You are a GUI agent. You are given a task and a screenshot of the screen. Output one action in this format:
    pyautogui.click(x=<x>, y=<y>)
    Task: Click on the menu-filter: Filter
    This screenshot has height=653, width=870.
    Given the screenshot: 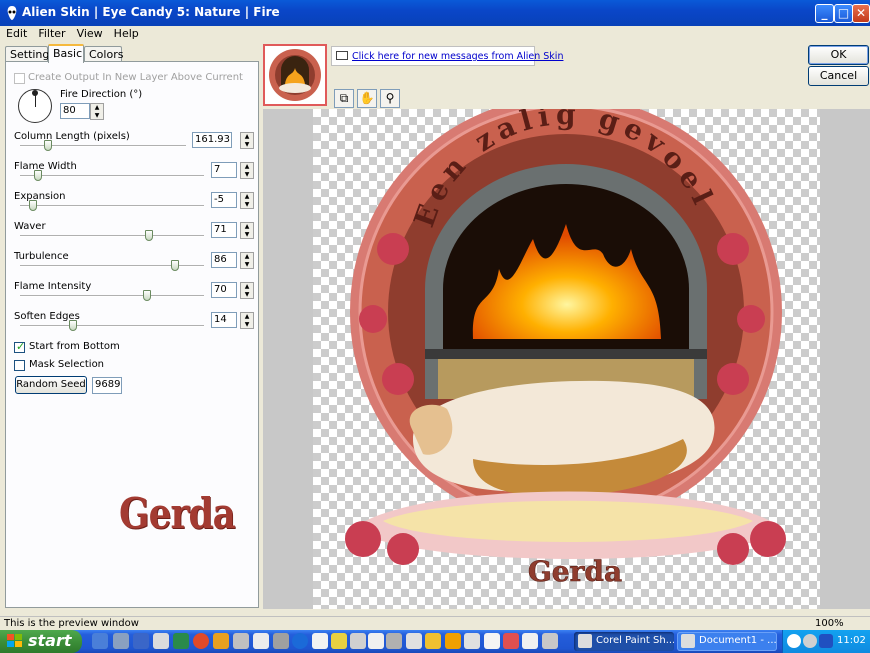 What is the action you would take?
    pyautogui.click(x=51, y=33)
    